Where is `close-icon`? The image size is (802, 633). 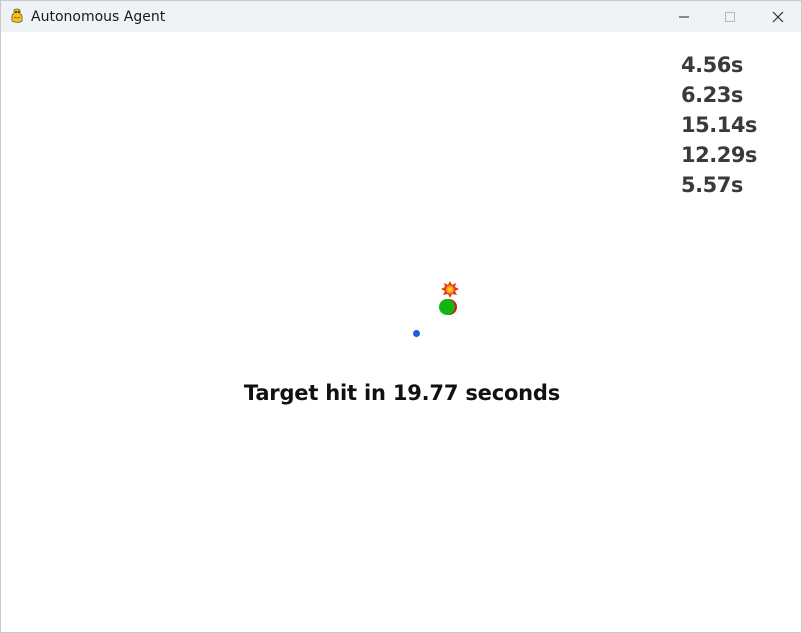
close-icon is located at coordinates (778, 17).